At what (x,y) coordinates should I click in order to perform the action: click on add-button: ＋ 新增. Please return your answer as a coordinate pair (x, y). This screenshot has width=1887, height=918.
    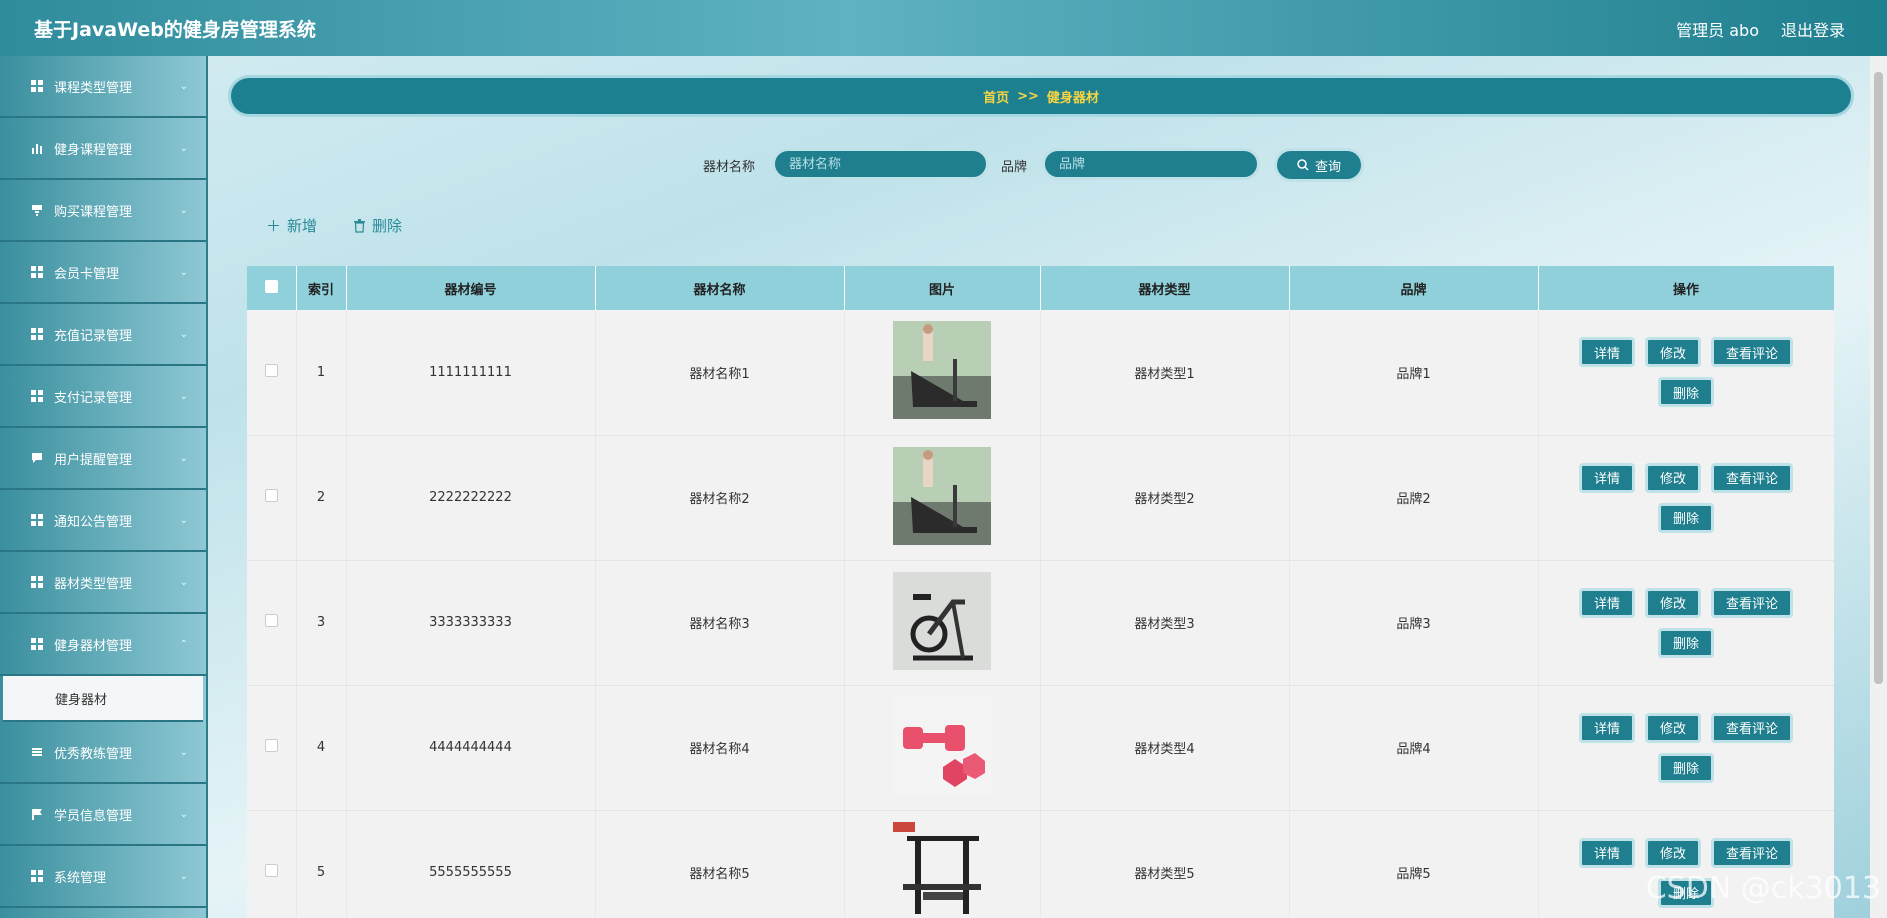
    Looking at the image, I should click on (291, 225).